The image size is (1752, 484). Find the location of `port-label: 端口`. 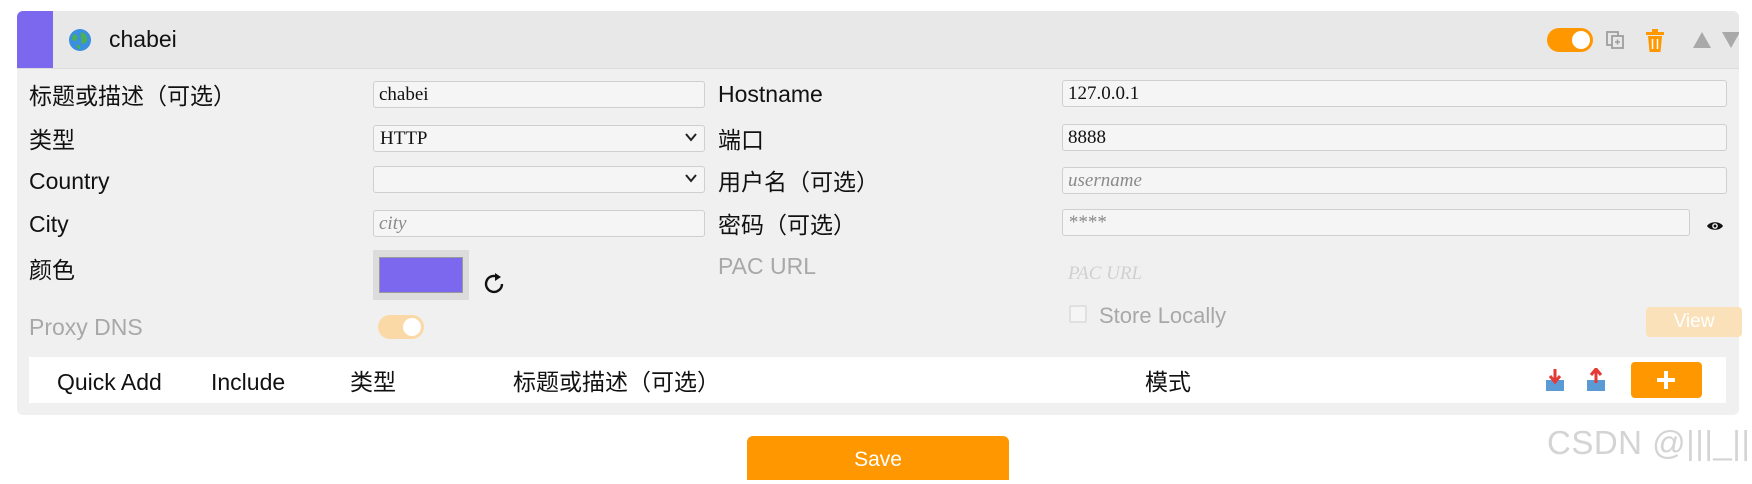

port-label: 端口 is located at coordinates (741, 140).